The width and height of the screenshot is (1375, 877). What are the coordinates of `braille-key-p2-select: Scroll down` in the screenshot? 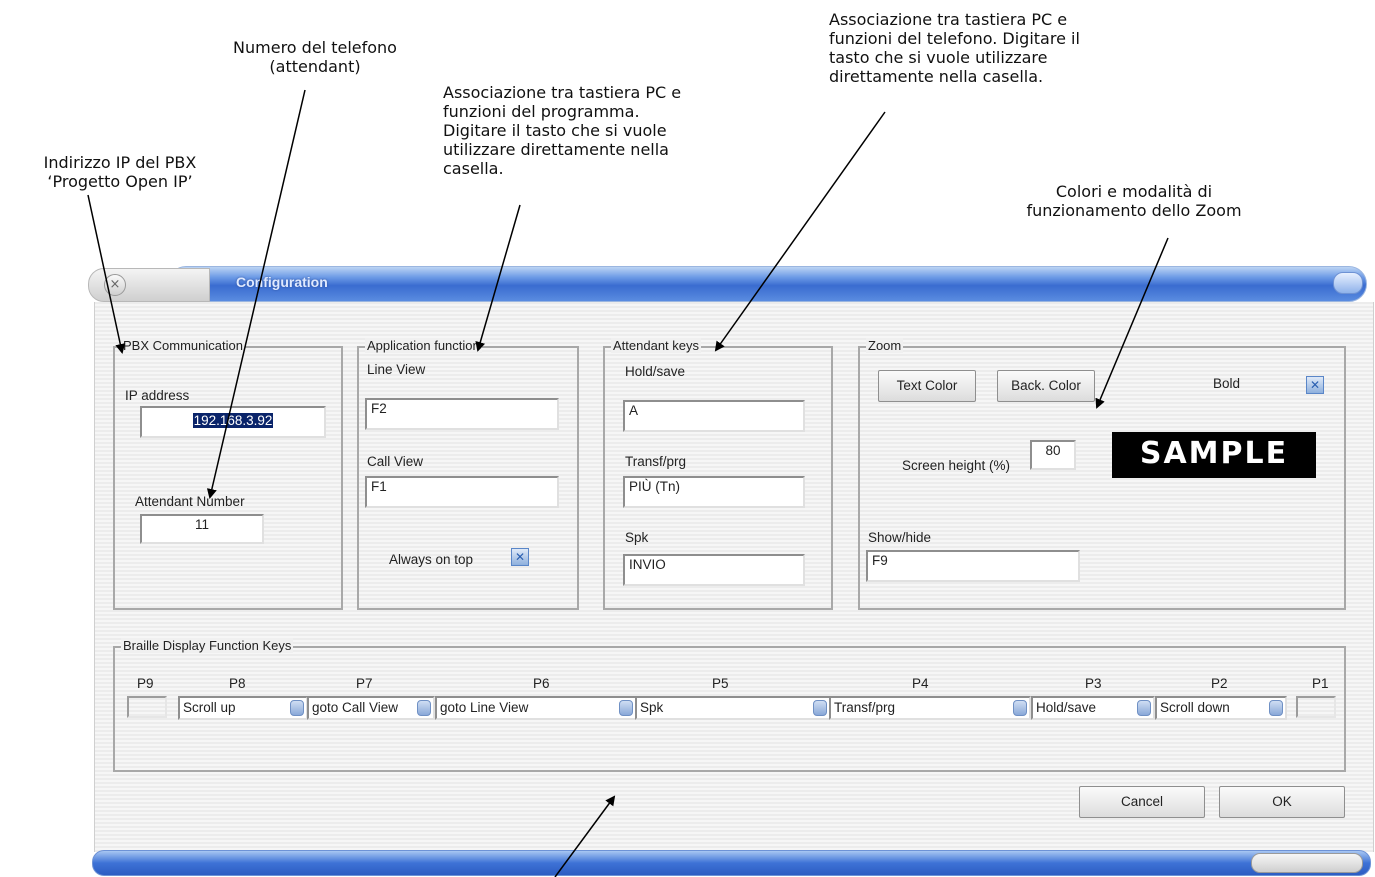 It's located at (1221, 708).